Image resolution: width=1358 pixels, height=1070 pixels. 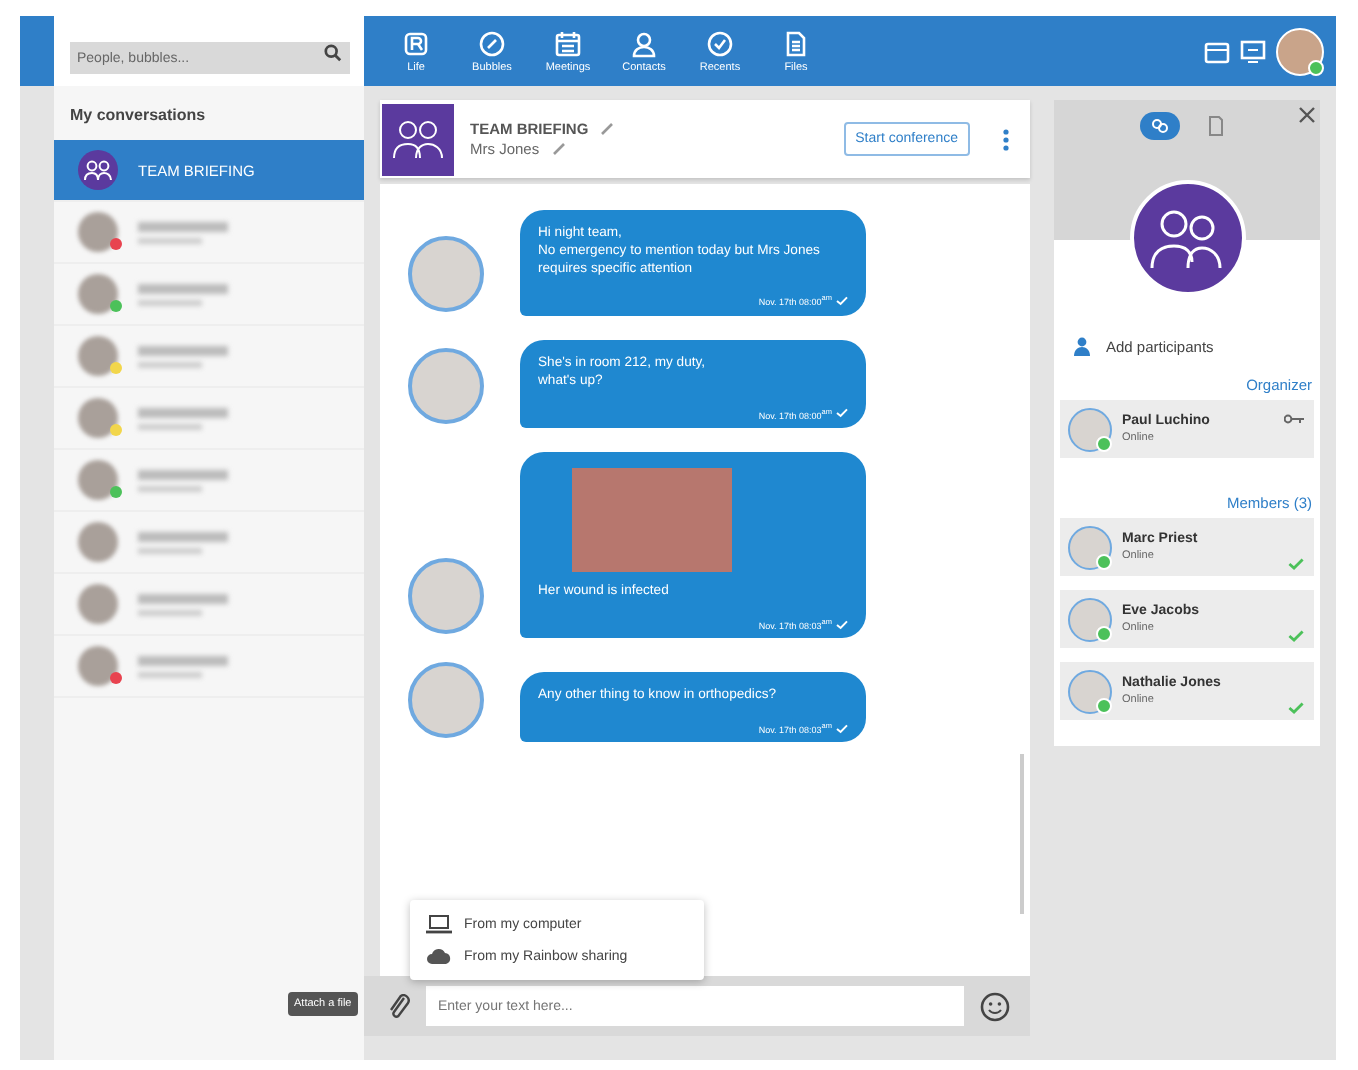 I want to click on group-icon, so click(x=98, y=170).